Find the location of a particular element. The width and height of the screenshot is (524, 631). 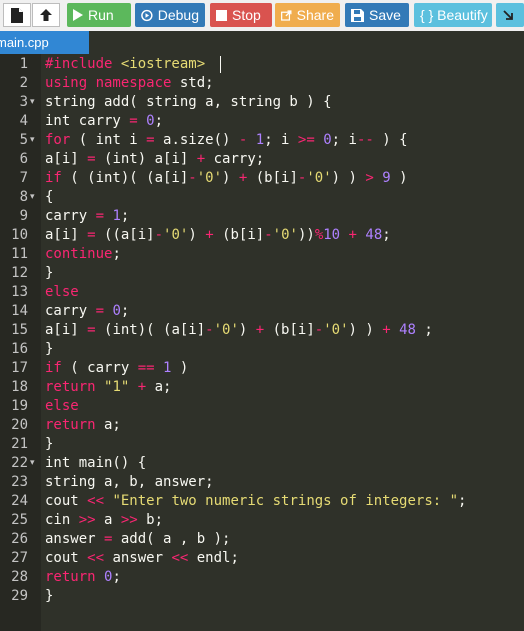

code-token: <iostream> is located at coordinates (163, 64).